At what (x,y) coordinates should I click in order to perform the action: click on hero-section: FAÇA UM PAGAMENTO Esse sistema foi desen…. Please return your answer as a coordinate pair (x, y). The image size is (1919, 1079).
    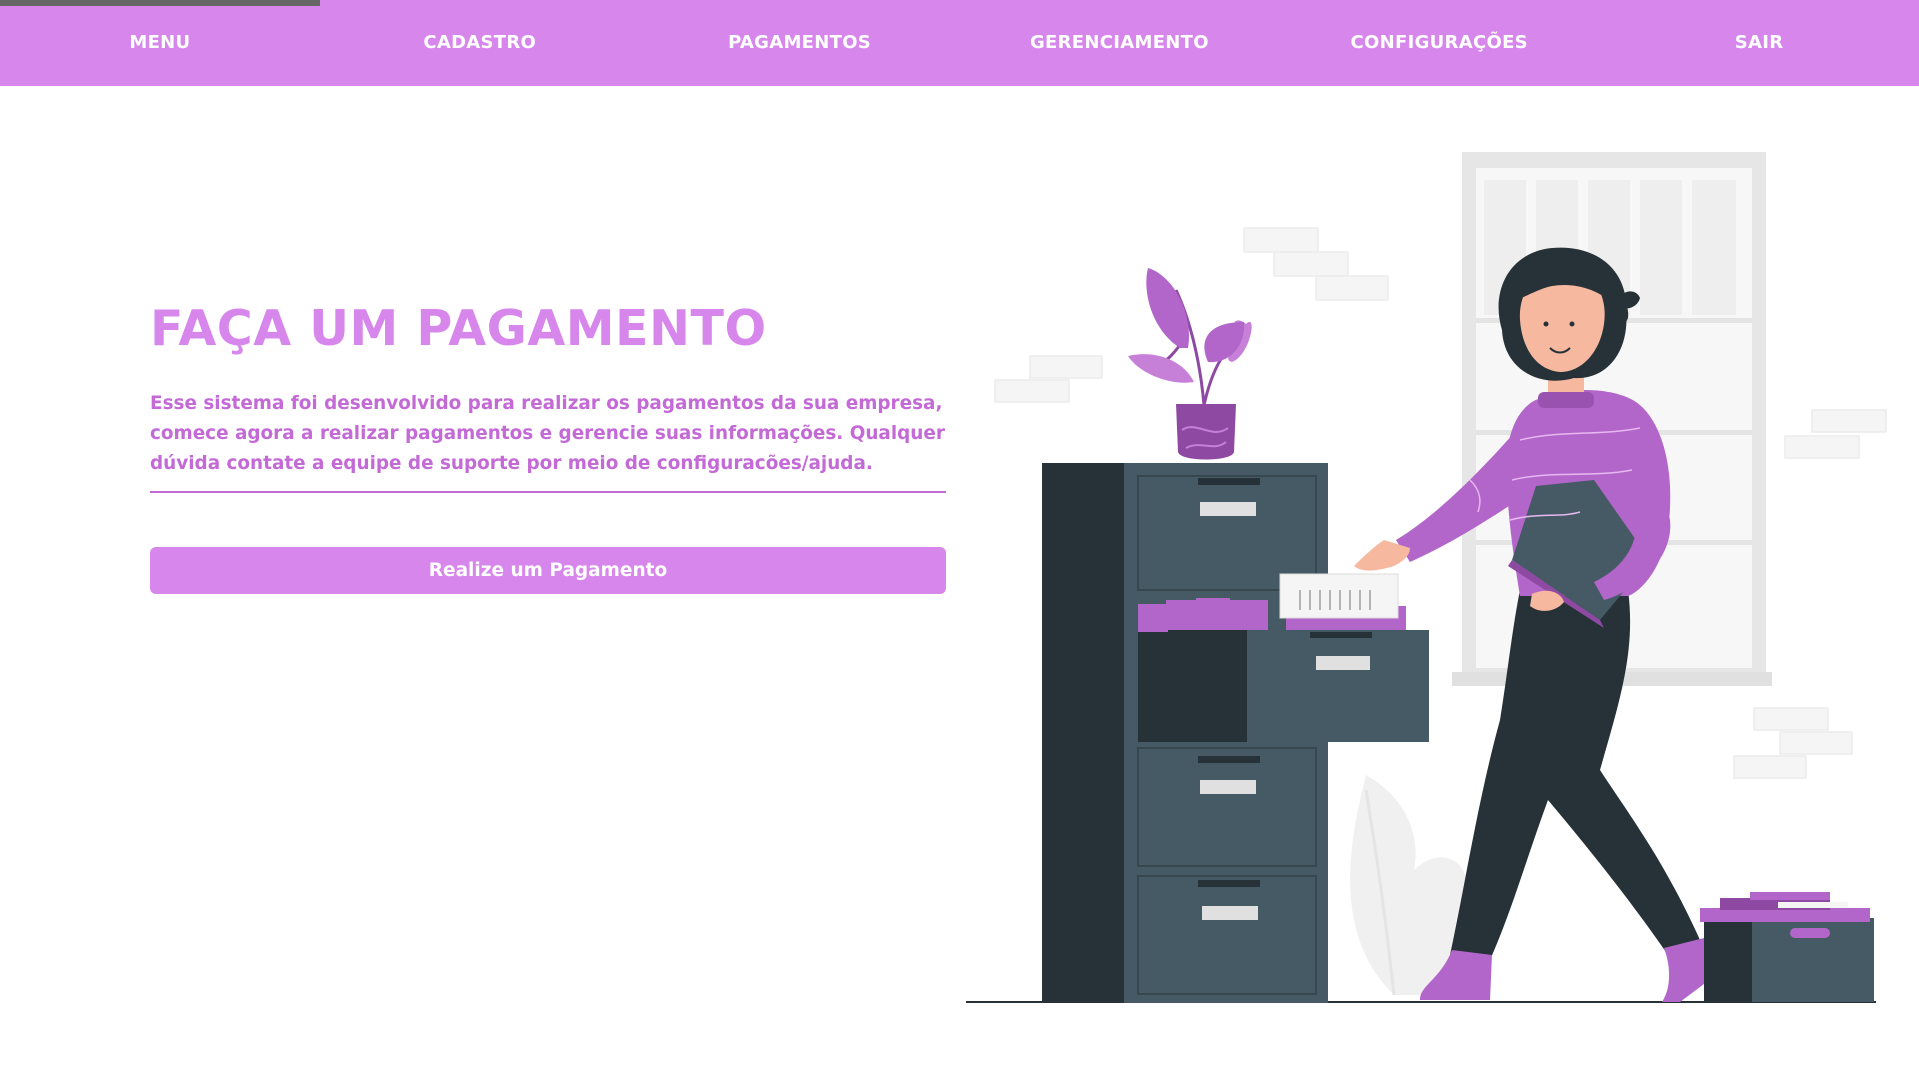
    Looking at the image, I should click on (548, 447).